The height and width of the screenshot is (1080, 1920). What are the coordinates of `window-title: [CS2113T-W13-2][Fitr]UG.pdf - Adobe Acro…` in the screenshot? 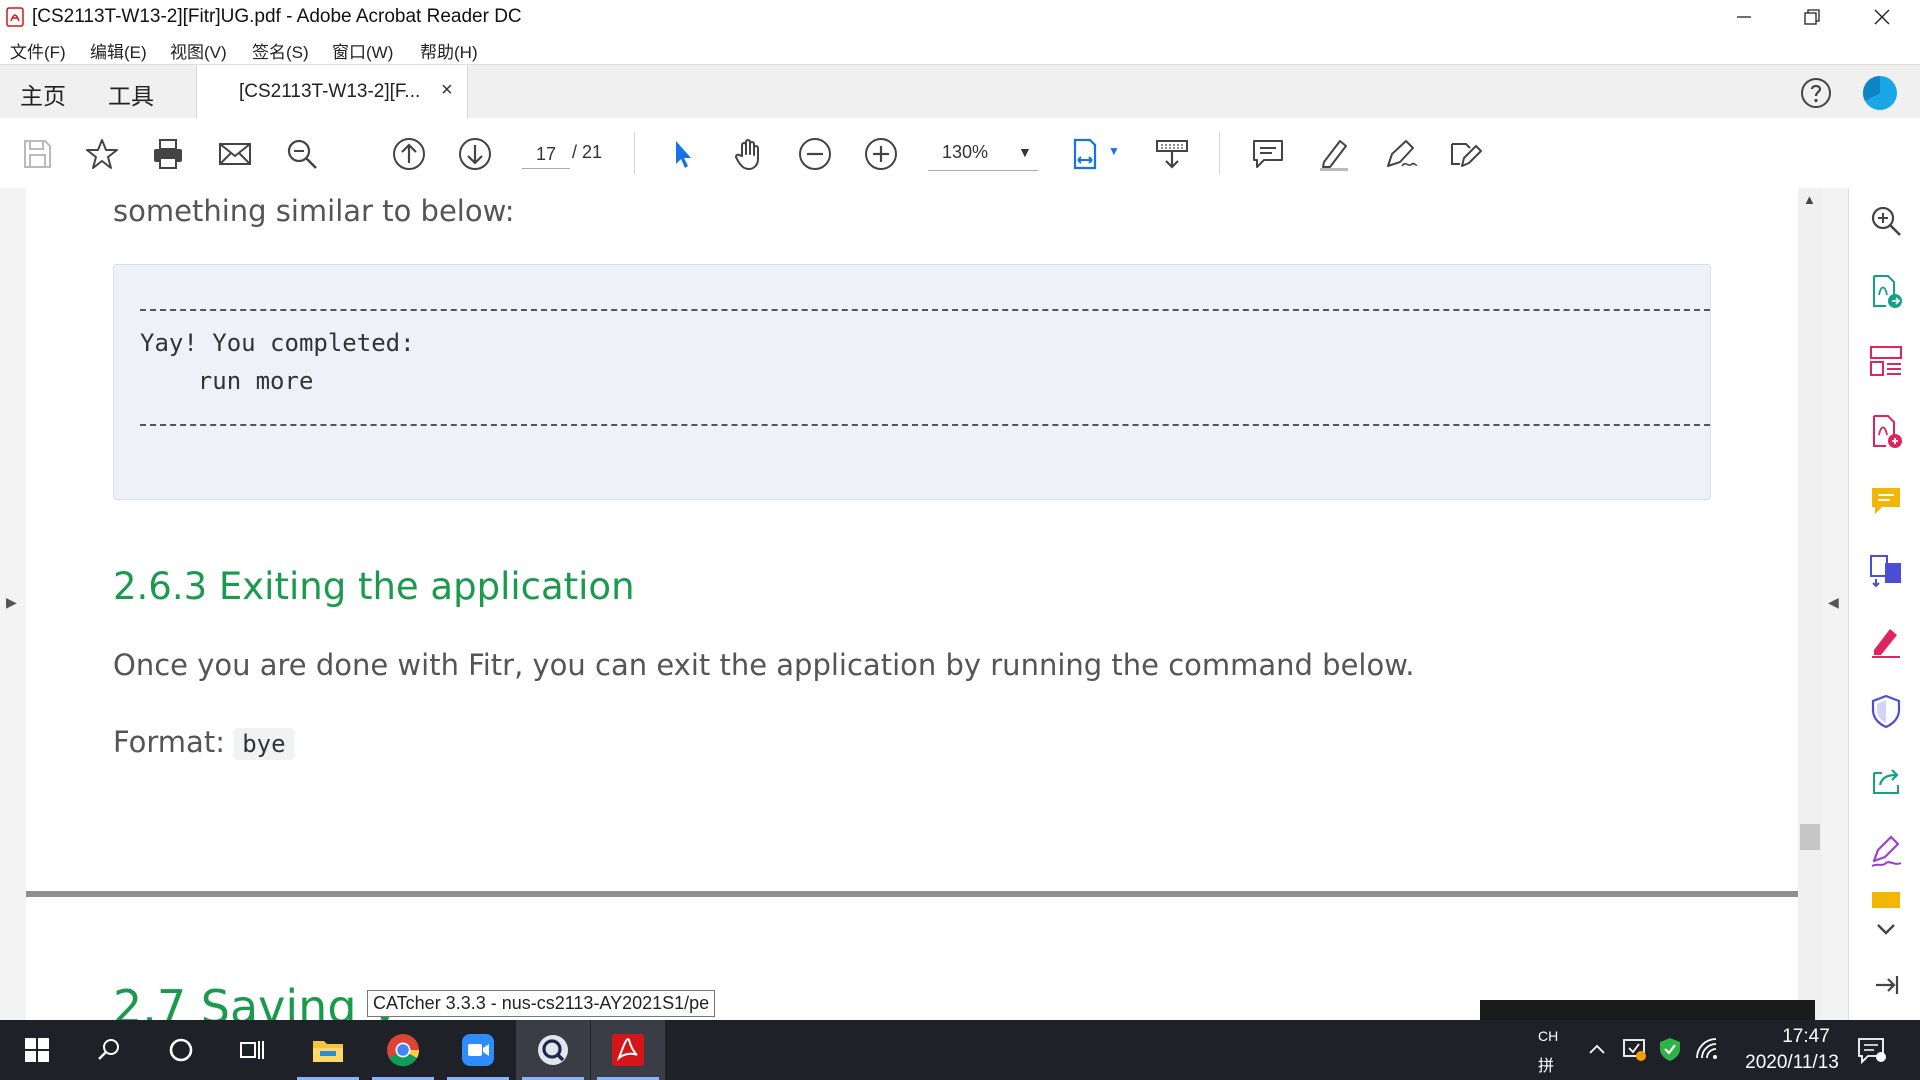 It's located at (277, 16).